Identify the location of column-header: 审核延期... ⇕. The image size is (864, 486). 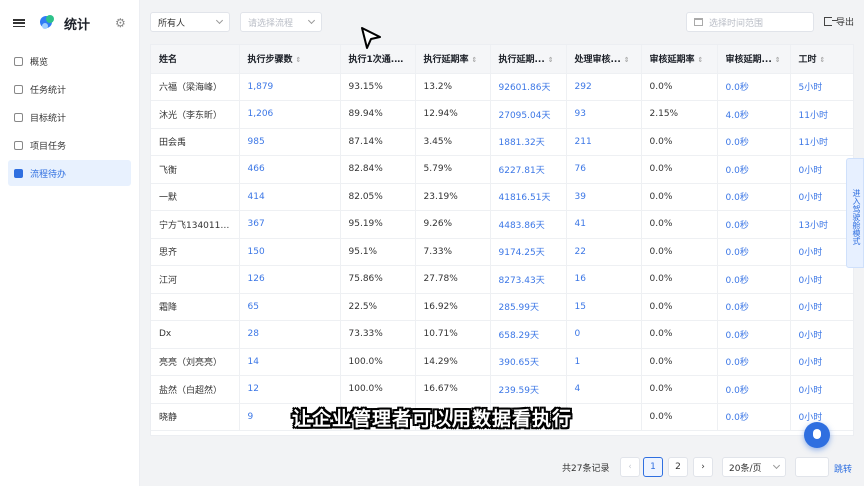
(754, 59).